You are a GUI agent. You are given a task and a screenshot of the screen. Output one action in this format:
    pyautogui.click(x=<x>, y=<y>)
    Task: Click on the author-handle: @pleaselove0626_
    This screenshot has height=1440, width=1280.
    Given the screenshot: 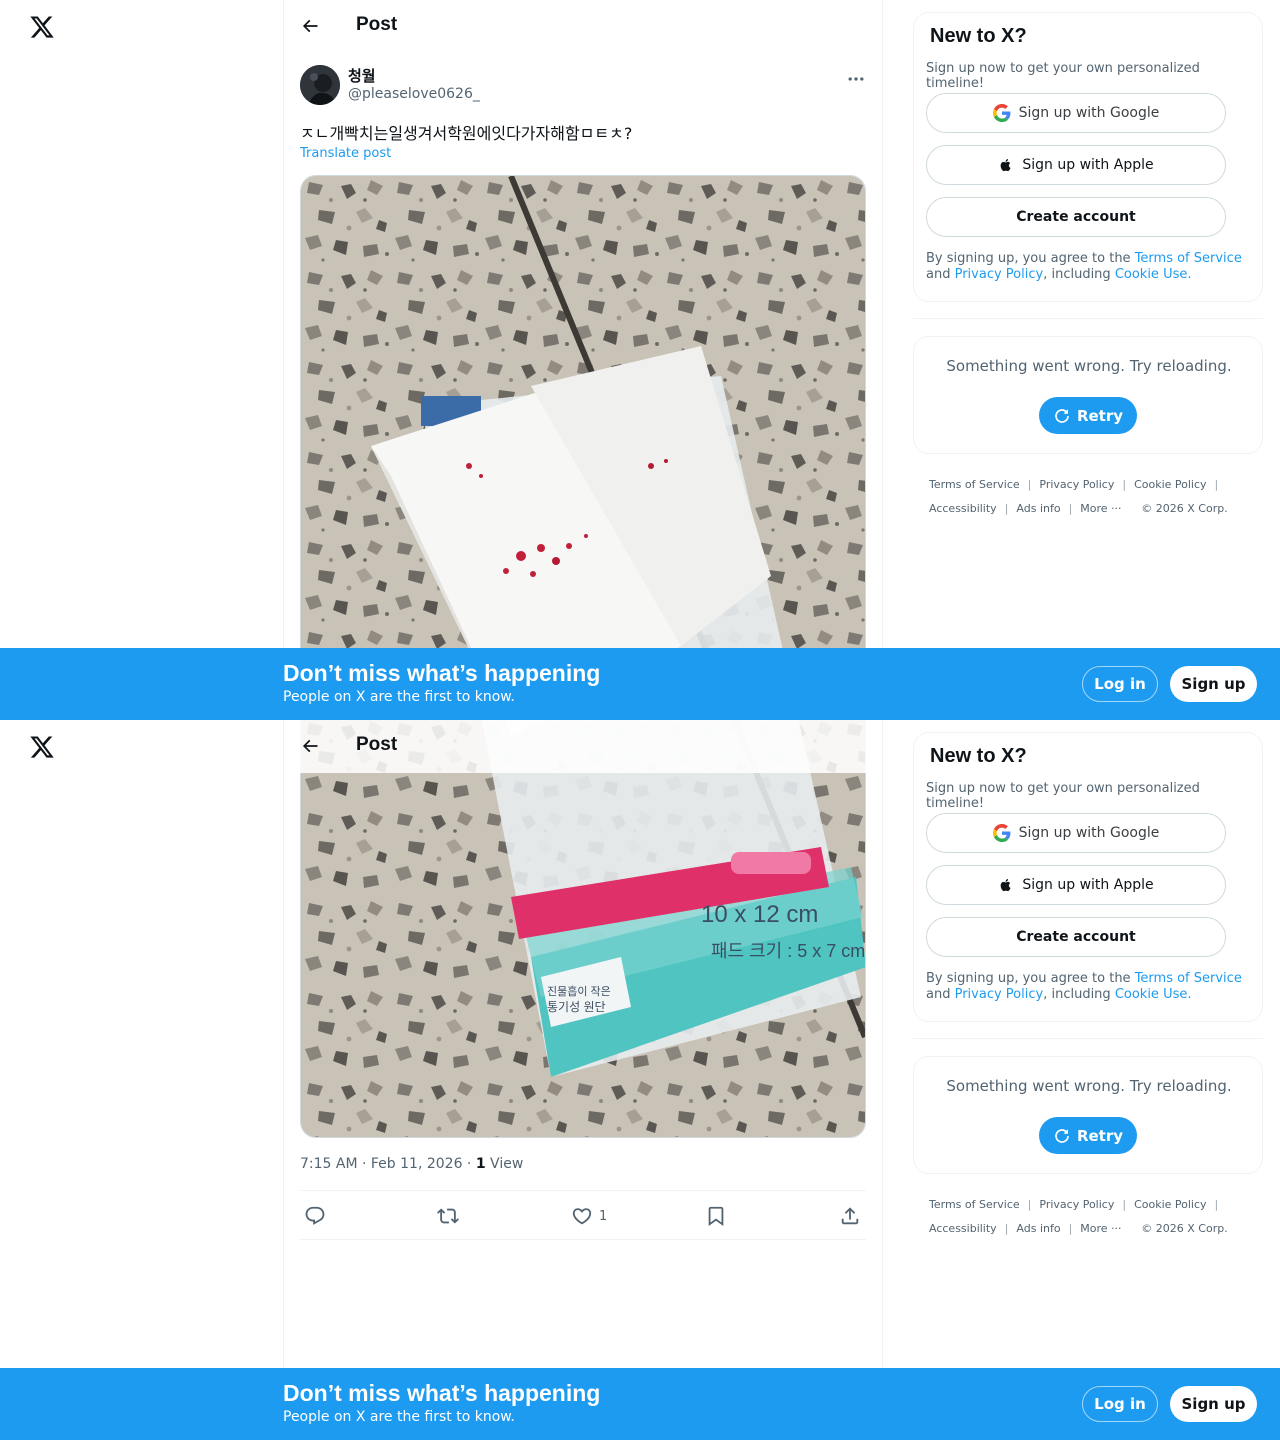 What is the action you would take?
    pyautogui.click(x=414, y=94)
    